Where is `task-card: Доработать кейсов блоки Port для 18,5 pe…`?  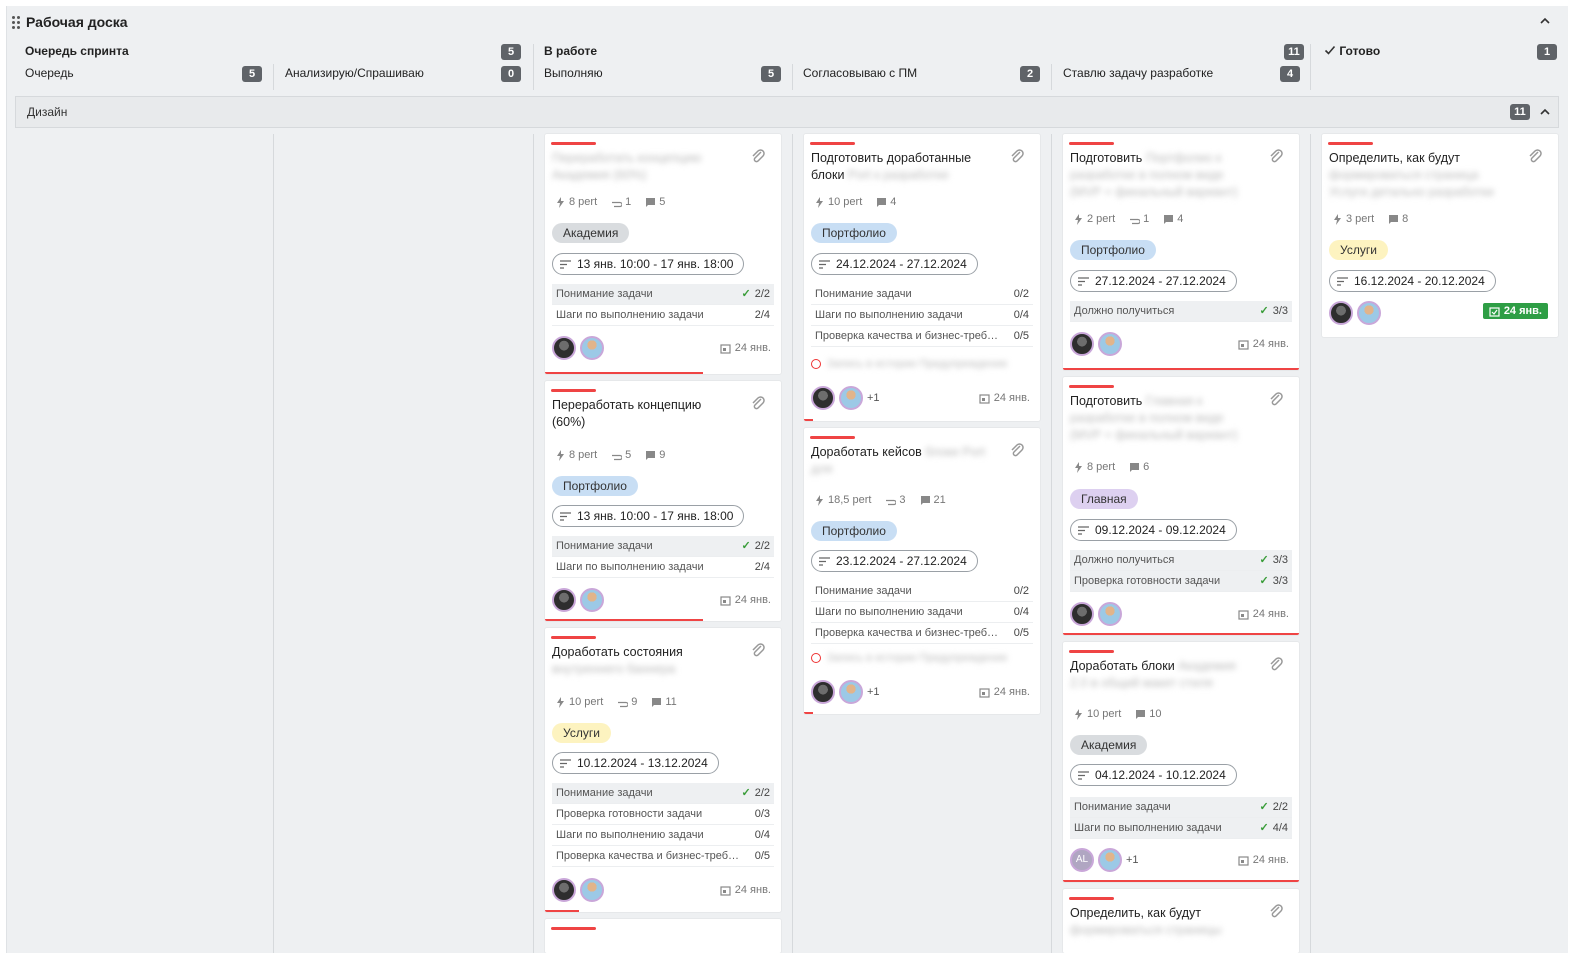
task-card: Доработать кейсов блоки Port для 18,5 pe… is located at coordinates (922, 571).